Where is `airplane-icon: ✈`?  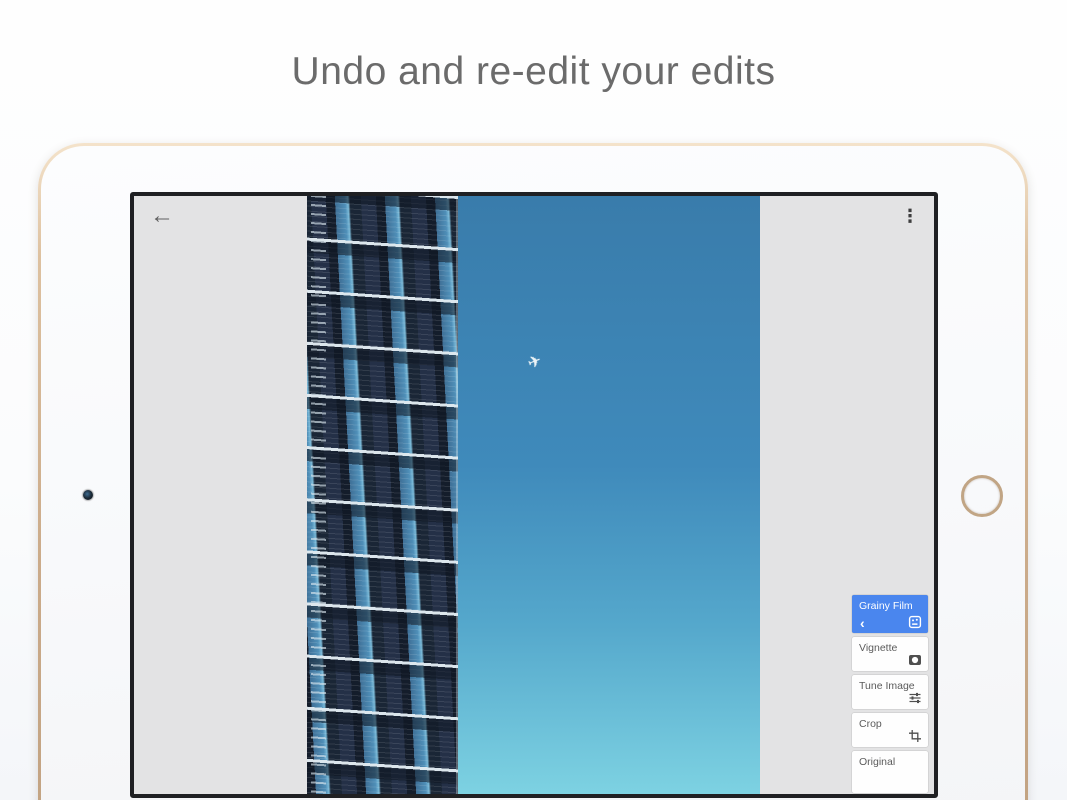 airplane-icon: ✈ is located at coordinates (535, 362).